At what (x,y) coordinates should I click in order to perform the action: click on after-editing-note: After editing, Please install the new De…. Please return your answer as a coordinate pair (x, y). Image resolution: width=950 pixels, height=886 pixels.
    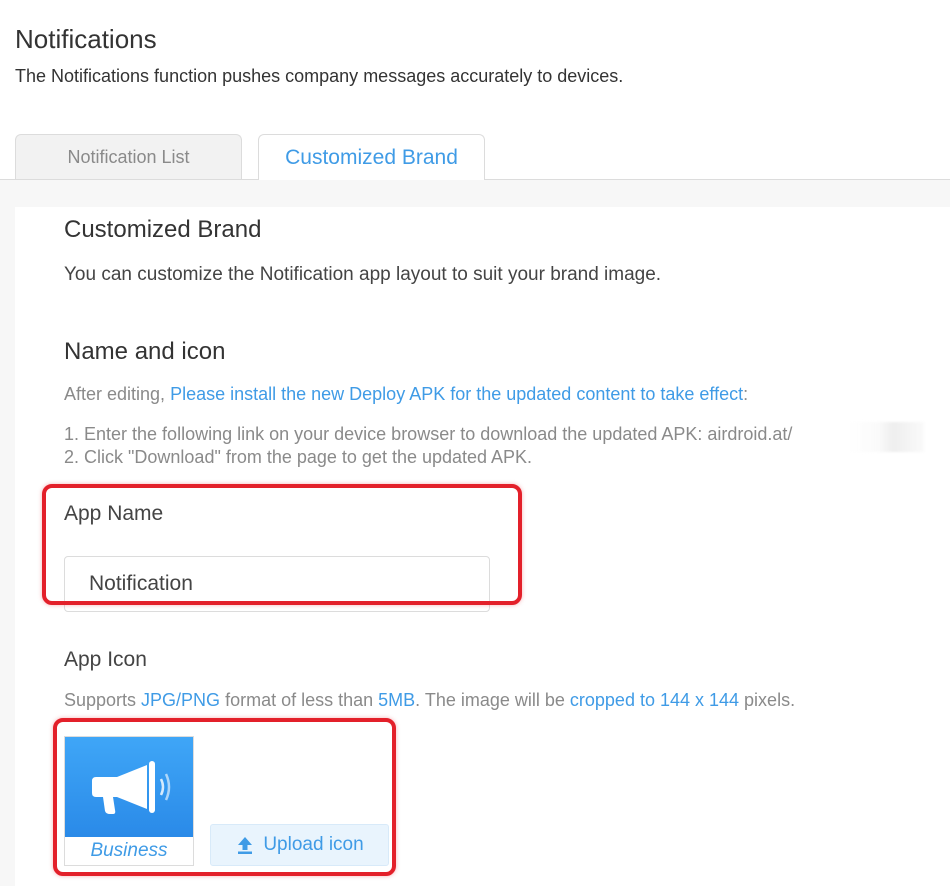
    Looking at the image, I should click on (406, 394).